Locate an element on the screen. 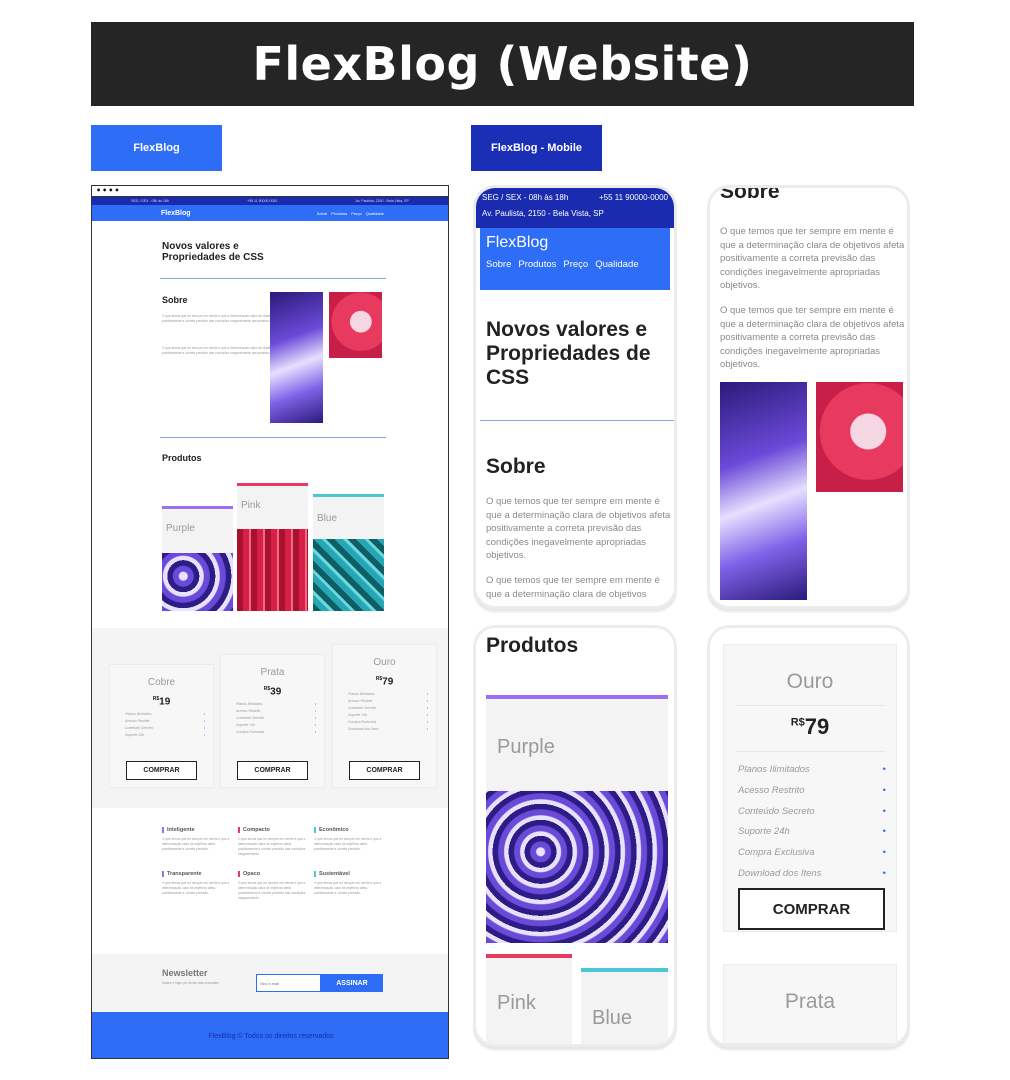  mobile-product-card-purple: Purple is located at coordinates (577, 819).